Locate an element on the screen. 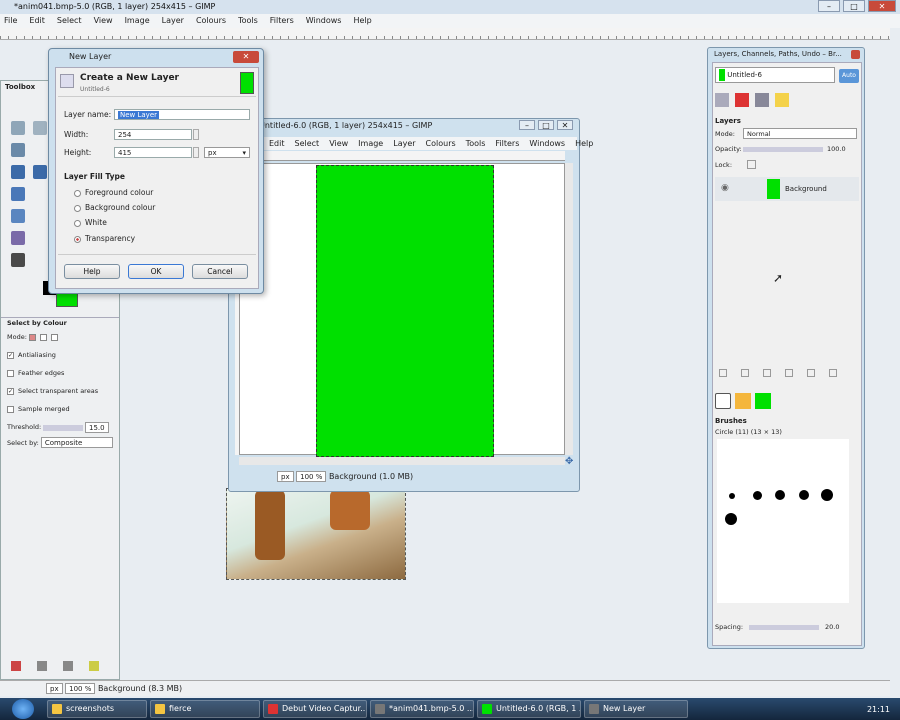  menu-colours: Colours is located at coordinates (211, 21).